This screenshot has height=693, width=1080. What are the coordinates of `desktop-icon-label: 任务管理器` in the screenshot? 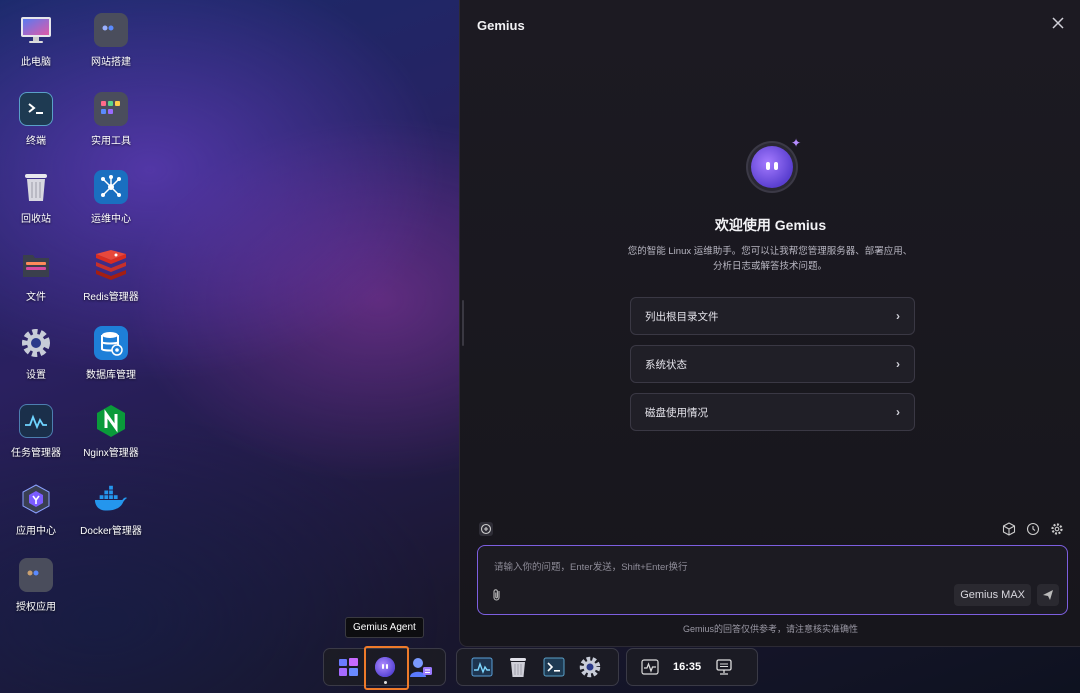 It's located at (36, 453).